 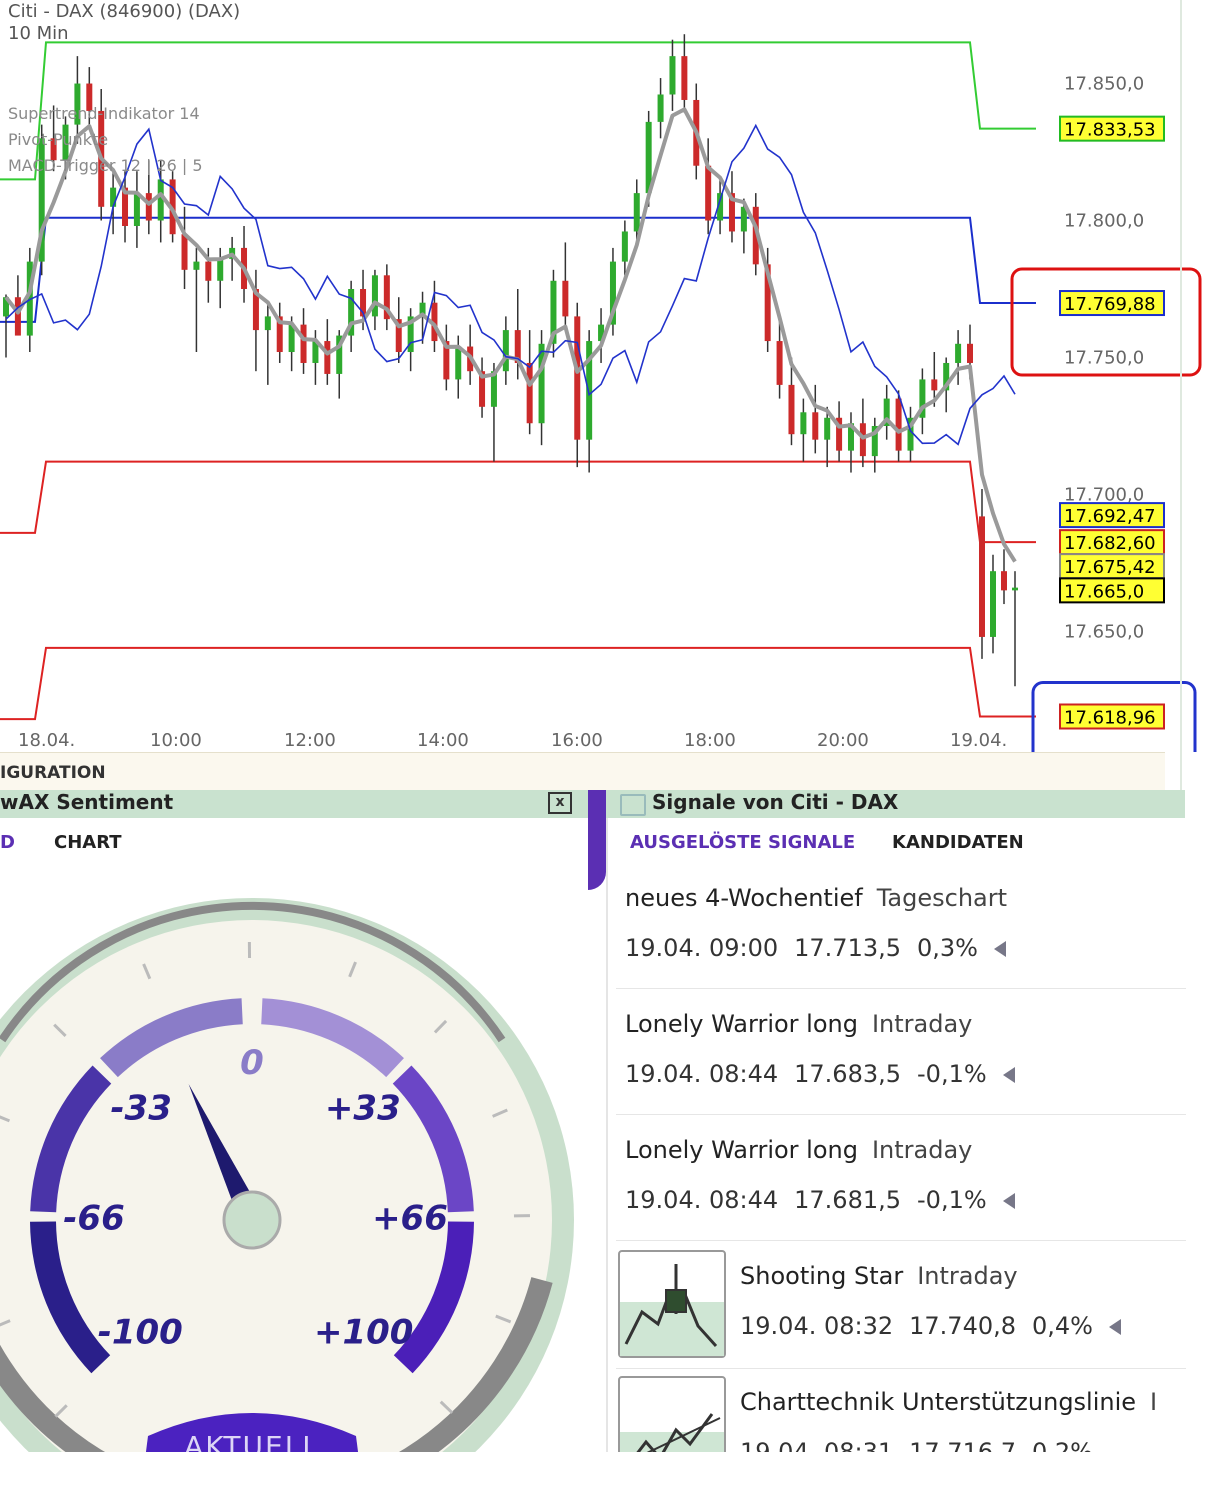 What do you see at coordinates (1110, 516) in the screenshot?
I see `price-tag-label: 17.692,47` at bounding box center [1110, 516].